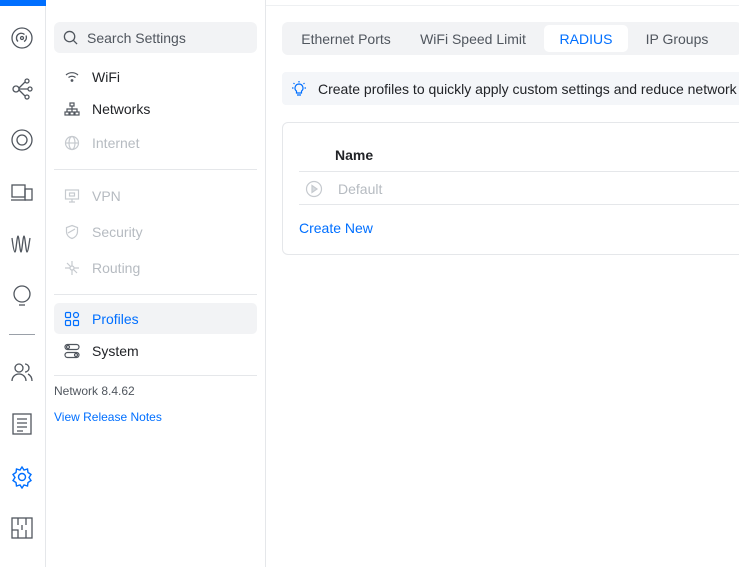 This screenshot has width=739, height=567. I want to click on sidebar-item-networks: Networks, so click(155, 108).